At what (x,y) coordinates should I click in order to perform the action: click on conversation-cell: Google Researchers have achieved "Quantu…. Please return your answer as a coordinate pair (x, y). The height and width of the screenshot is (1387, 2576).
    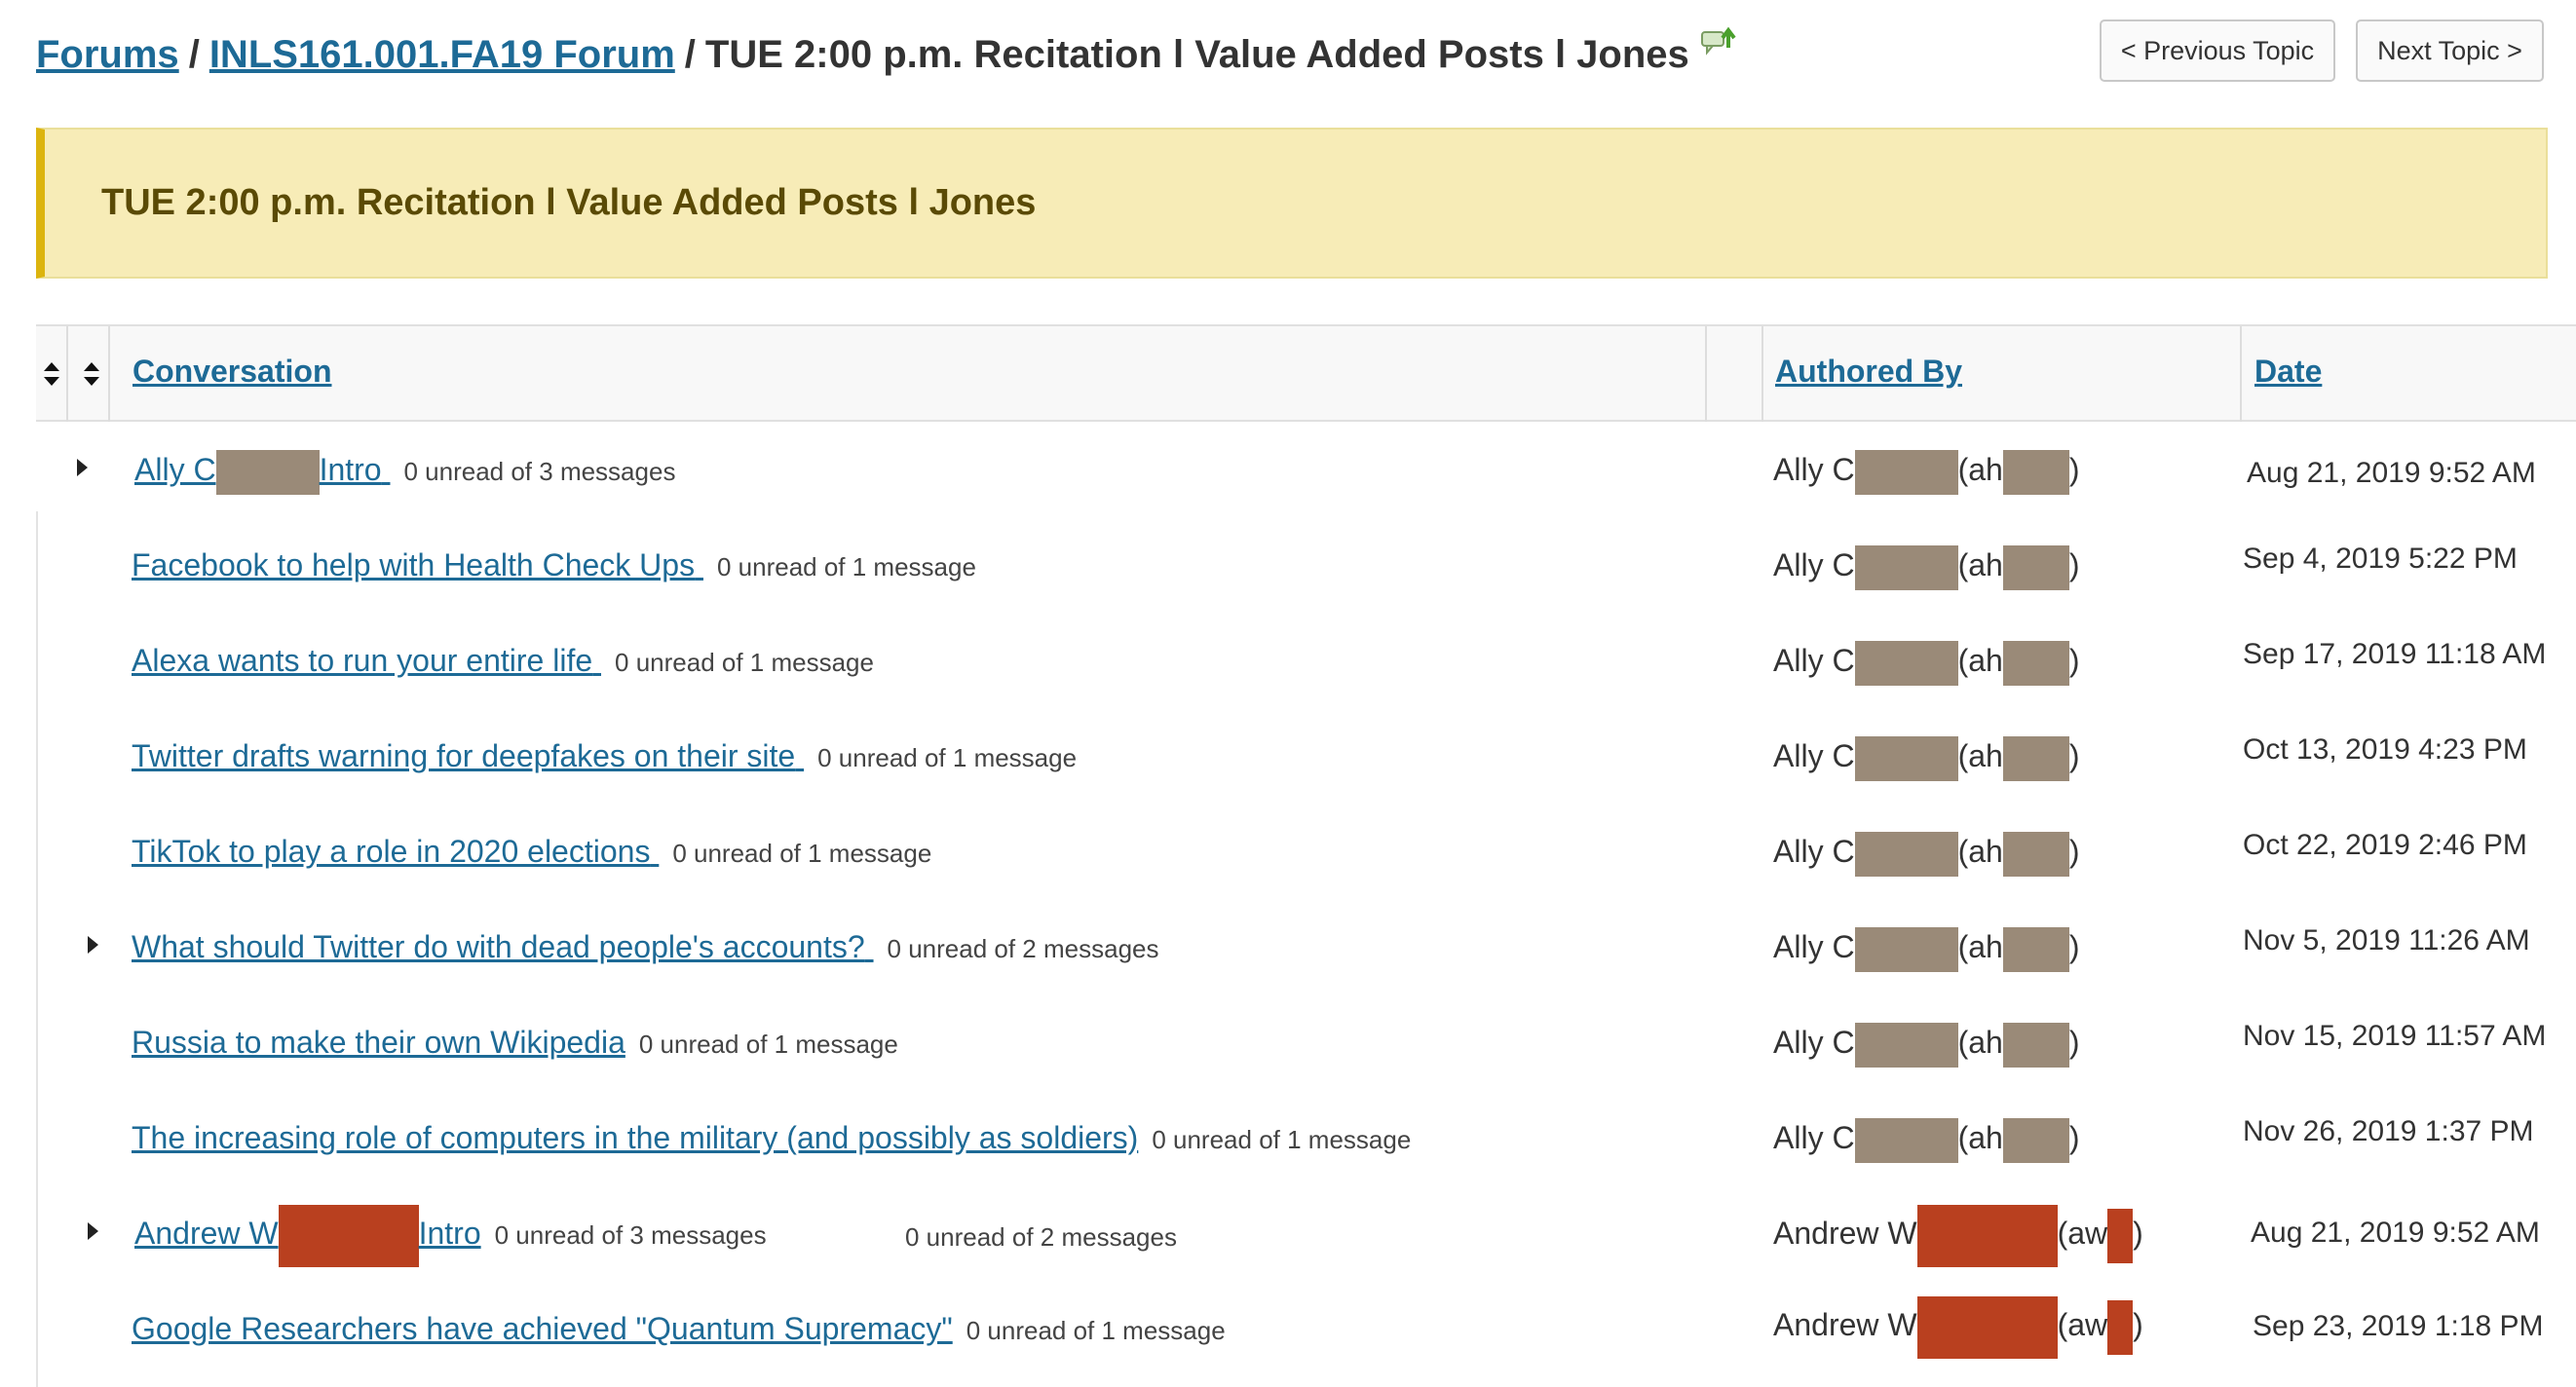
    Looking at the image, I should click on (679, 1332).